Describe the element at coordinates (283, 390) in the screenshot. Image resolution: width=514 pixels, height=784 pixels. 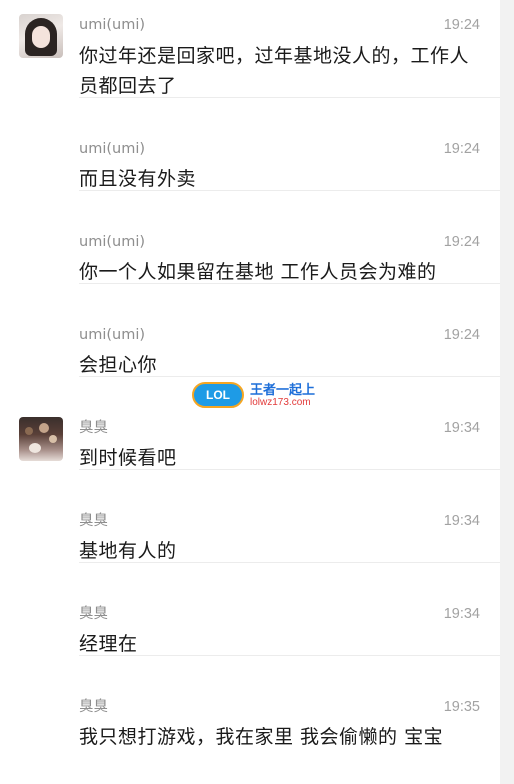
I see `watermark-brand: 王者一起上` at that location.